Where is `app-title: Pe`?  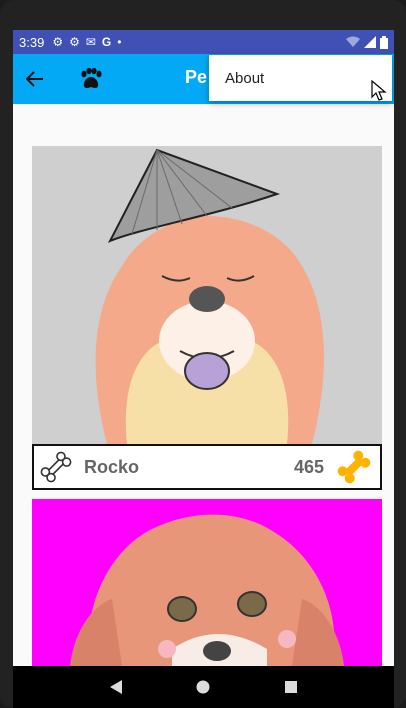
app-title: Pe is located at coordinates (196, 77).